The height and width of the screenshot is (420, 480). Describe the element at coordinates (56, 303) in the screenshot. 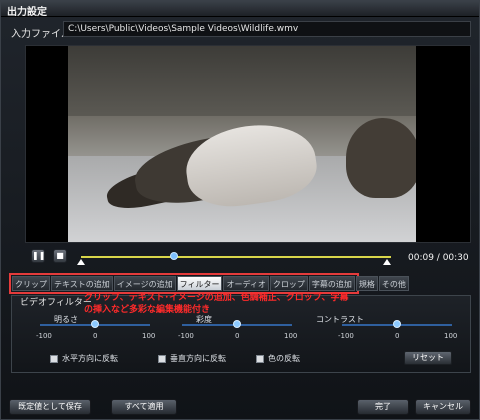

I see `video-filter-label: ビデオフィルター` at that location.